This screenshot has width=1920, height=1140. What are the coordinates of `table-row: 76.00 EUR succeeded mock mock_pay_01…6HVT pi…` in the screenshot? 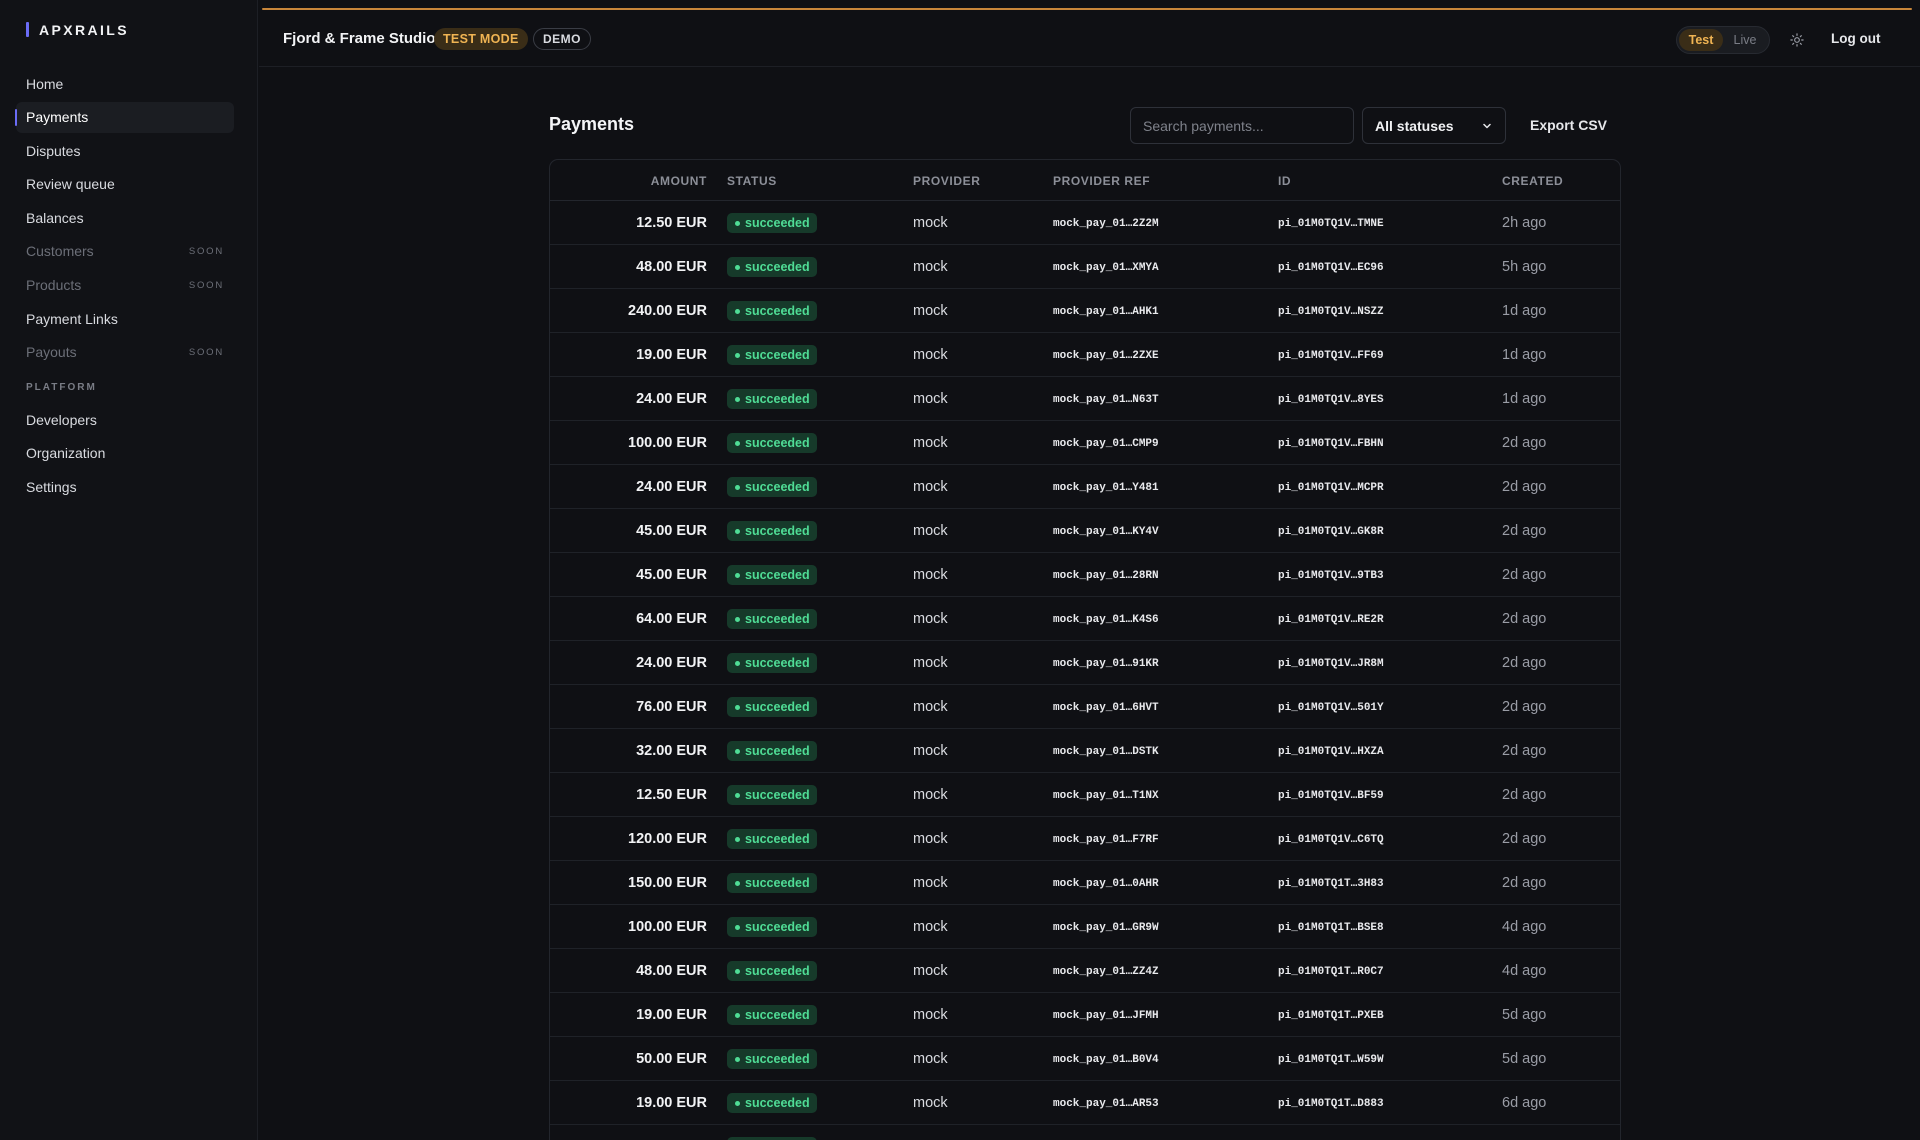 It's located at (1085, 707).